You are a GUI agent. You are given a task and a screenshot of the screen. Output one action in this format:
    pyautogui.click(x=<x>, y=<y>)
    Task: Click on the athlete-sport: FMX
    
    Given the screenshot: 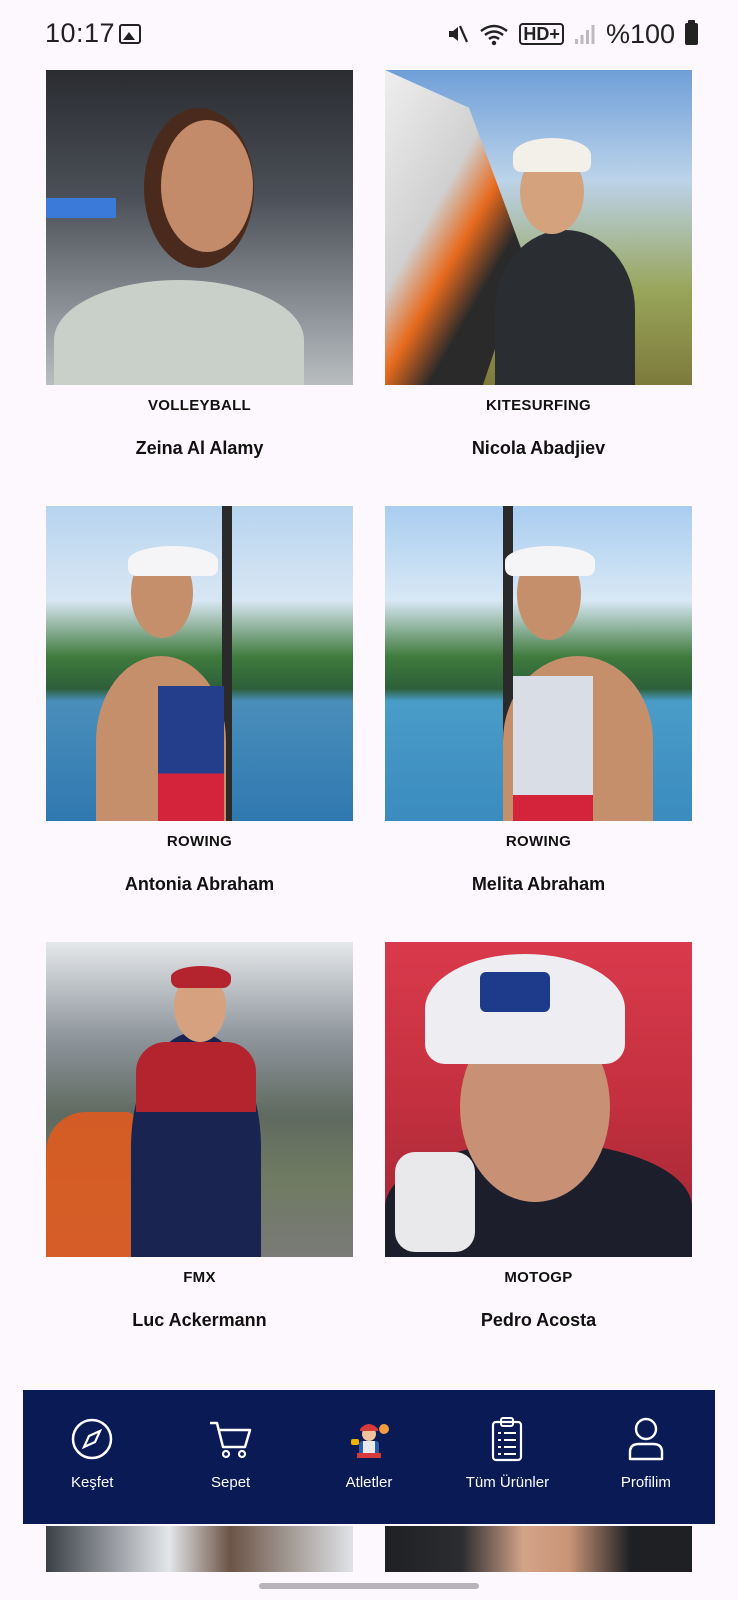 What is the action you would take?
    pyautogui.click(x=199, y=1277)
    